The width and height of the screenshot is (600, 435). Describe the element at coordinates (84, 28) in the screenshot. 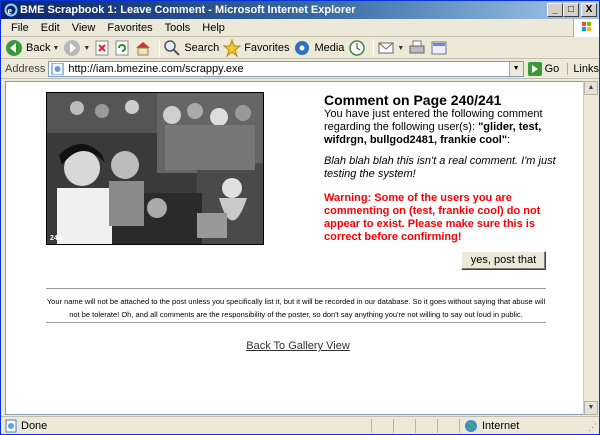

I see `menu-view: View` at that location.